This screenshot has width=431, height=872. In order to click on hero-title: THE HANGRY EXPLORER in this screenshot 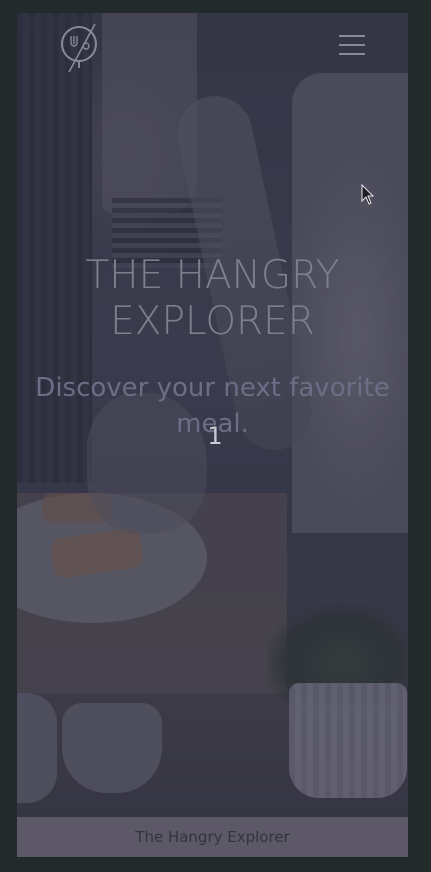, I will do `click(212, 298)`.